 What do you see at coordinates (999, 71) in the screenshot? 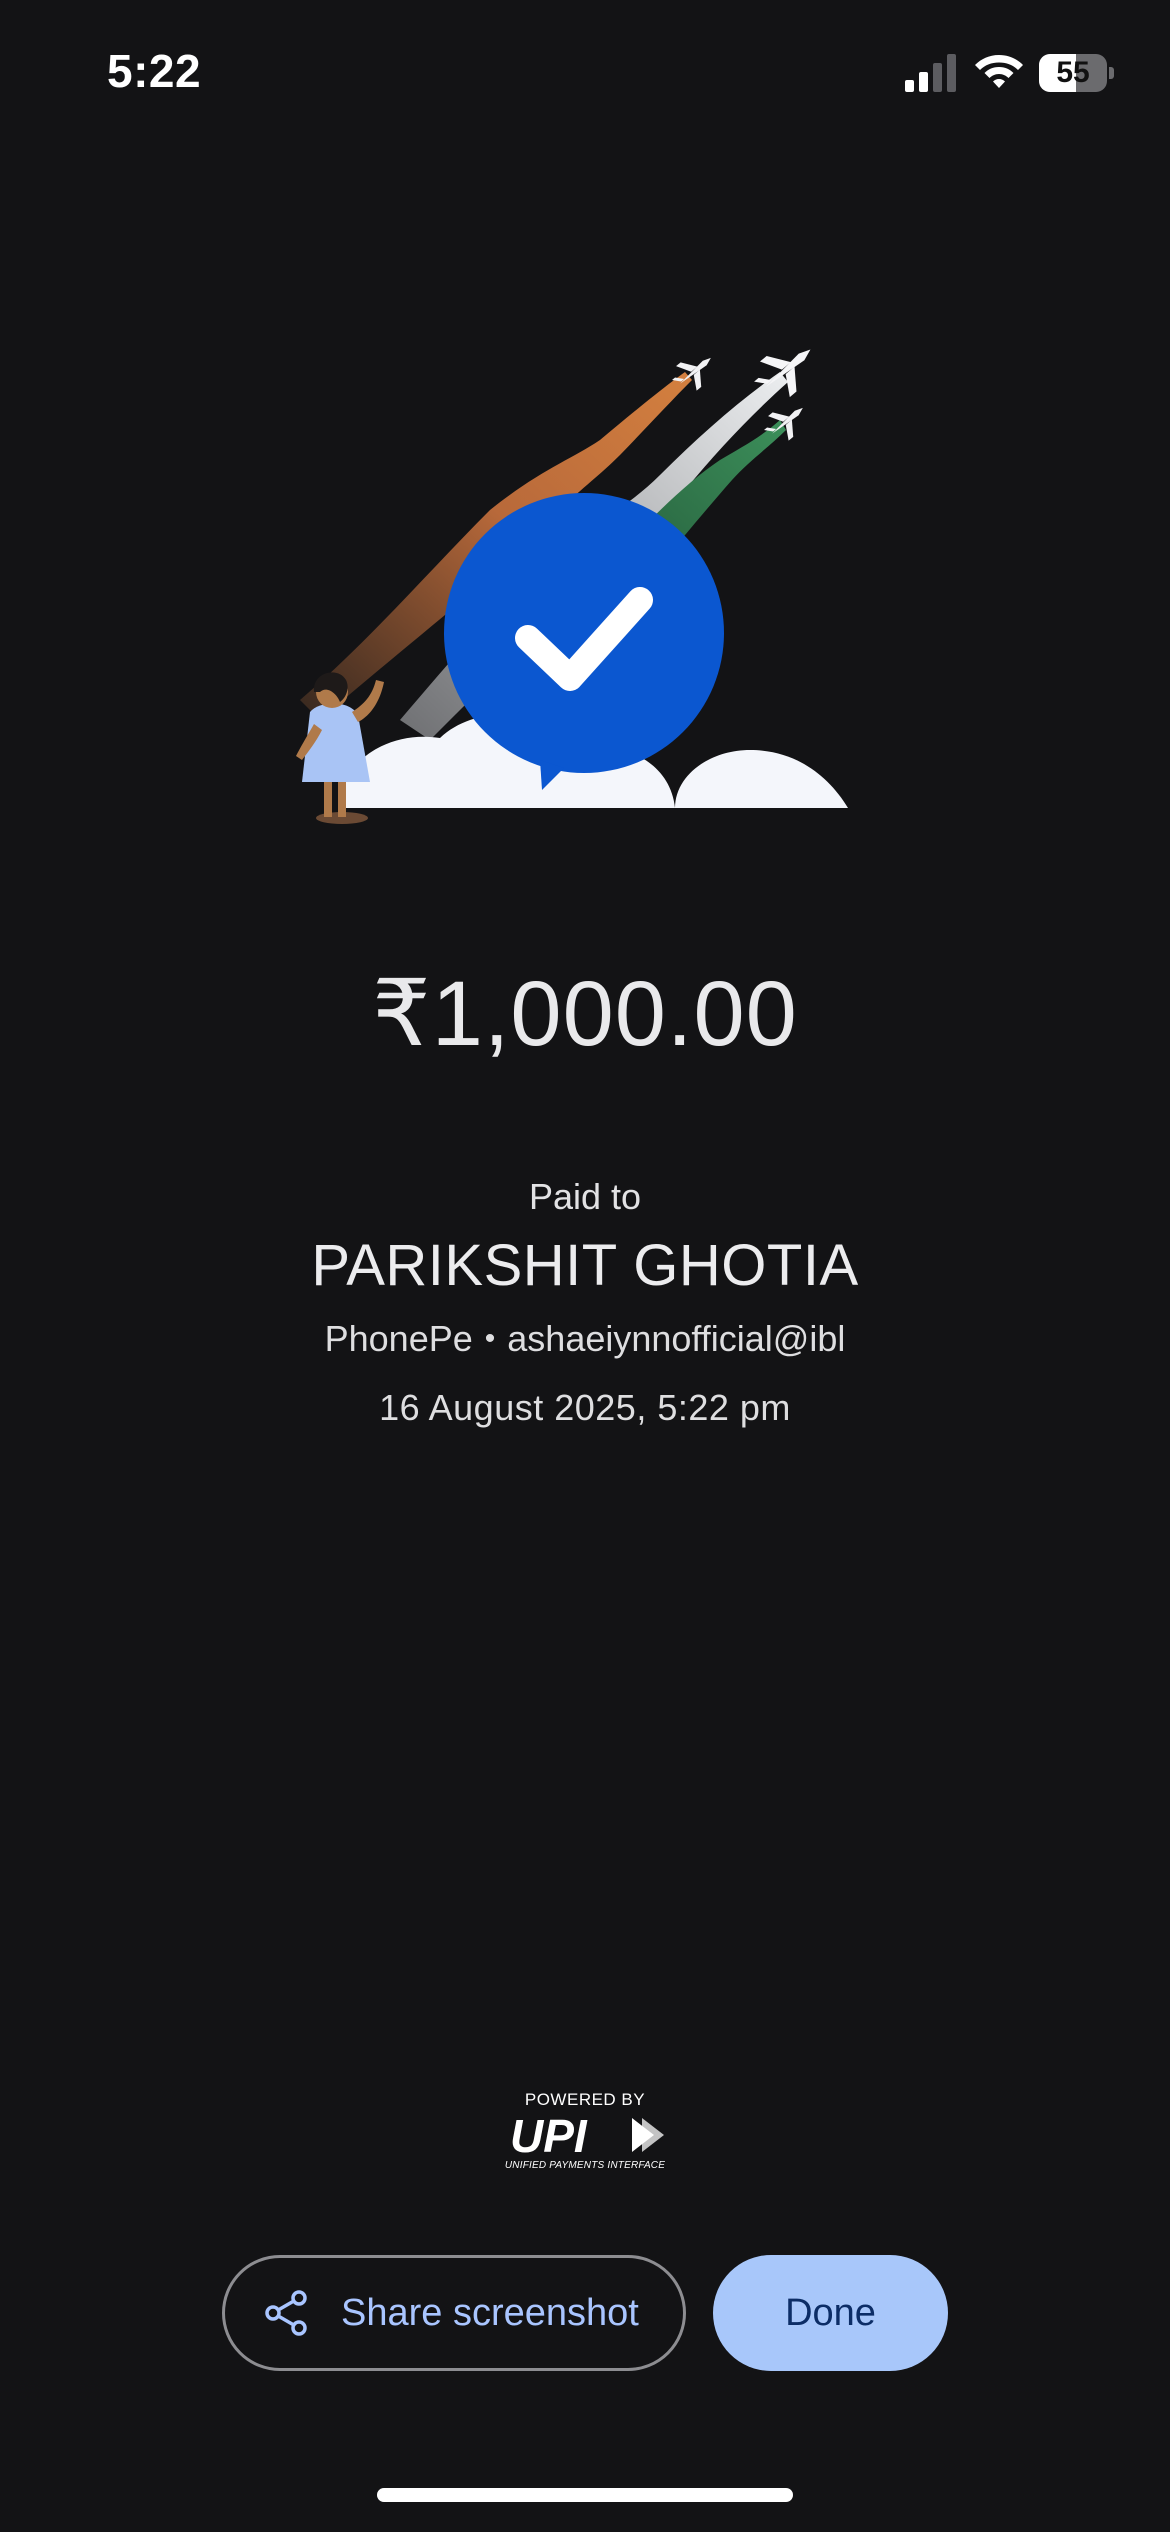
I see `wifi-icon` at bounding box center [999, 71].